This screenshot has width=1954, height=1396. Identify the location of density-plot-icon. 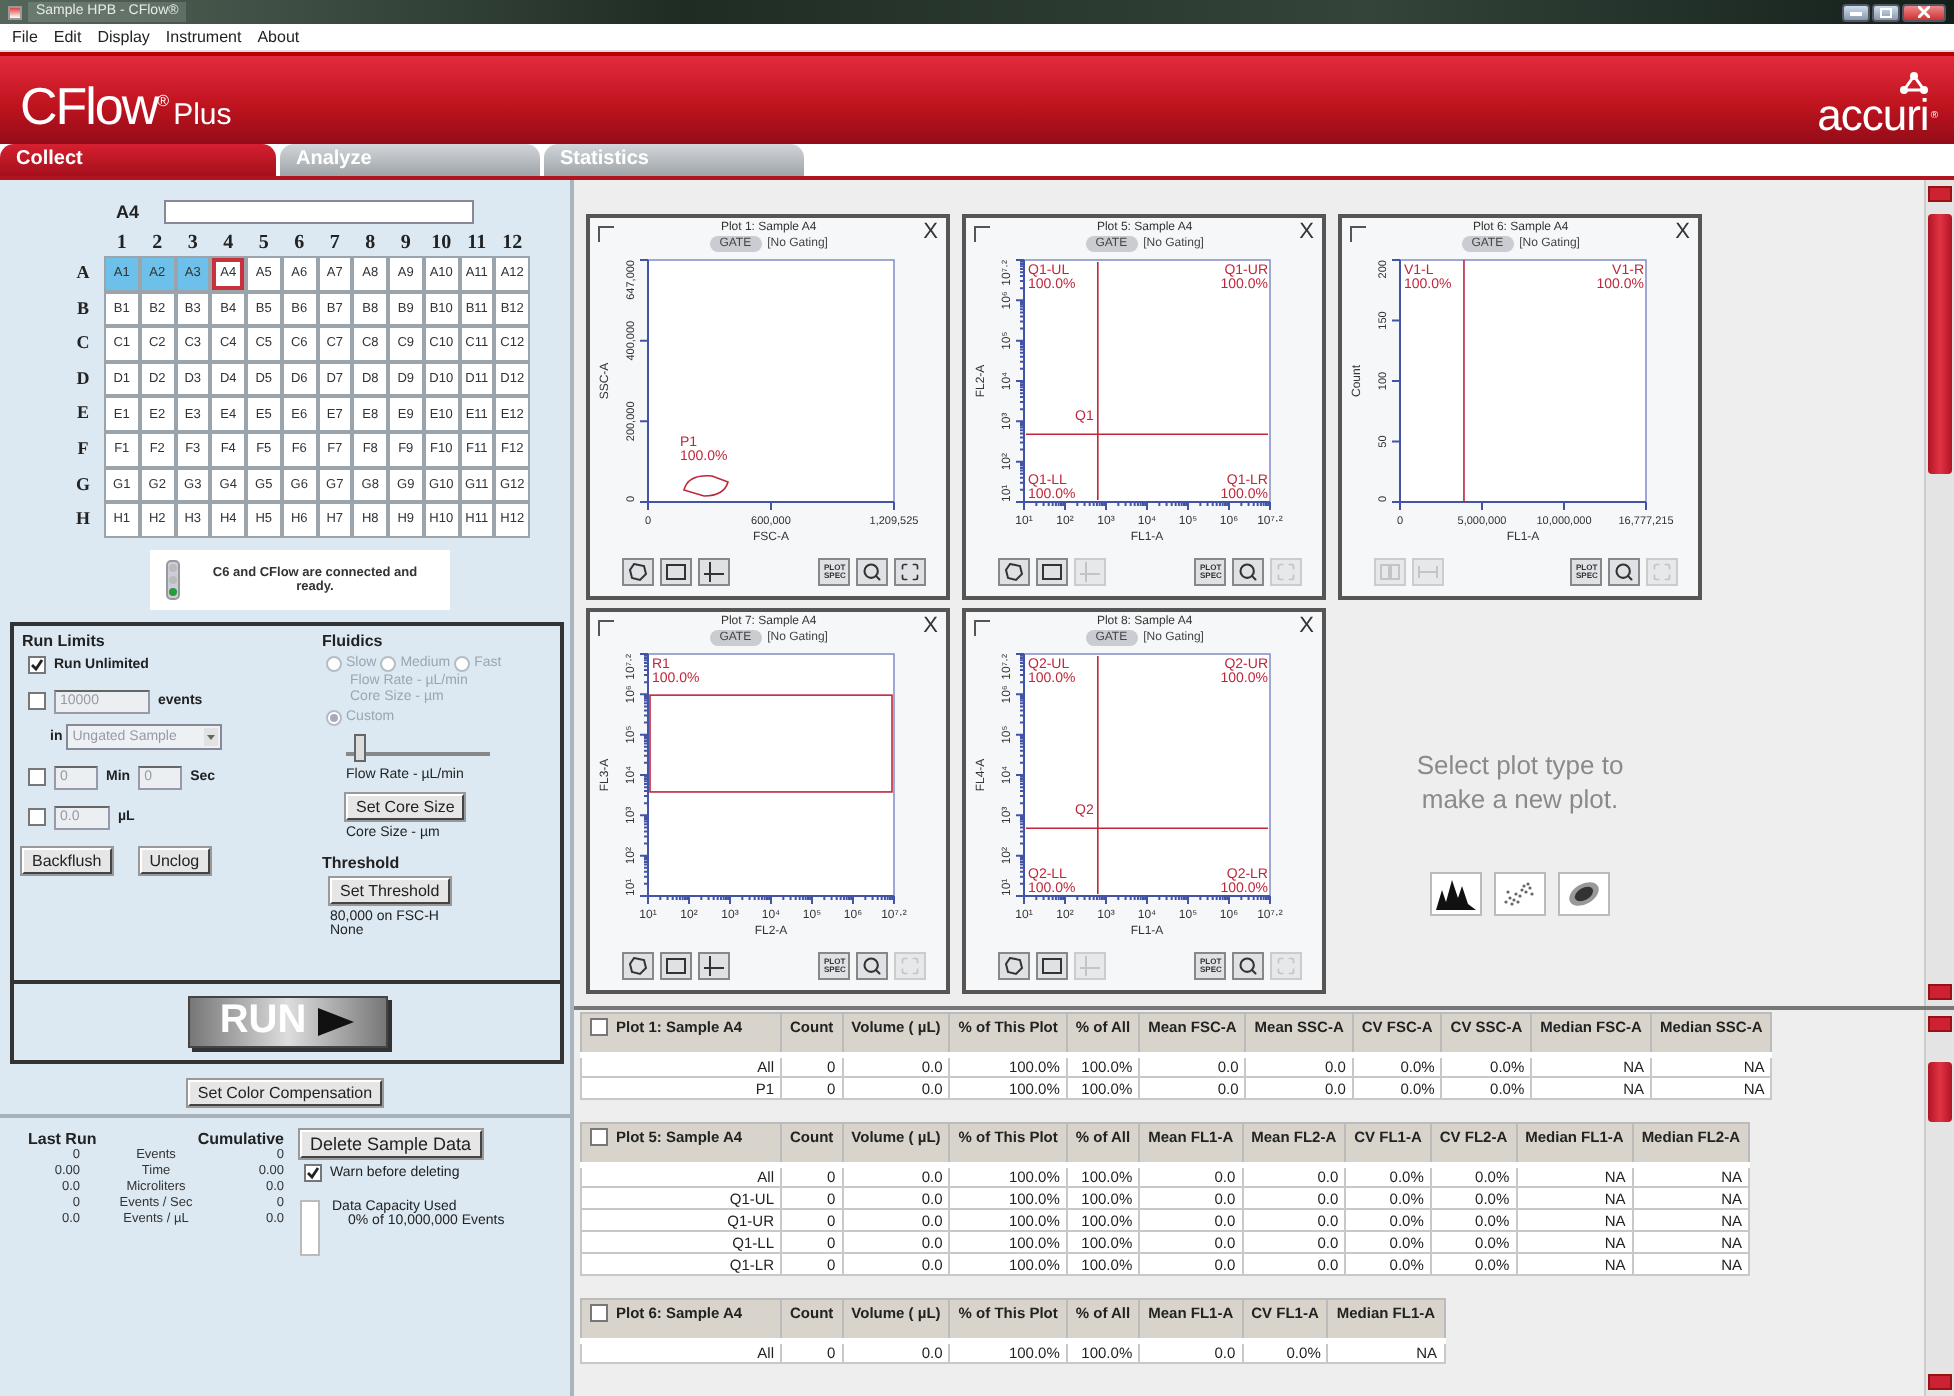
(1584, 893).